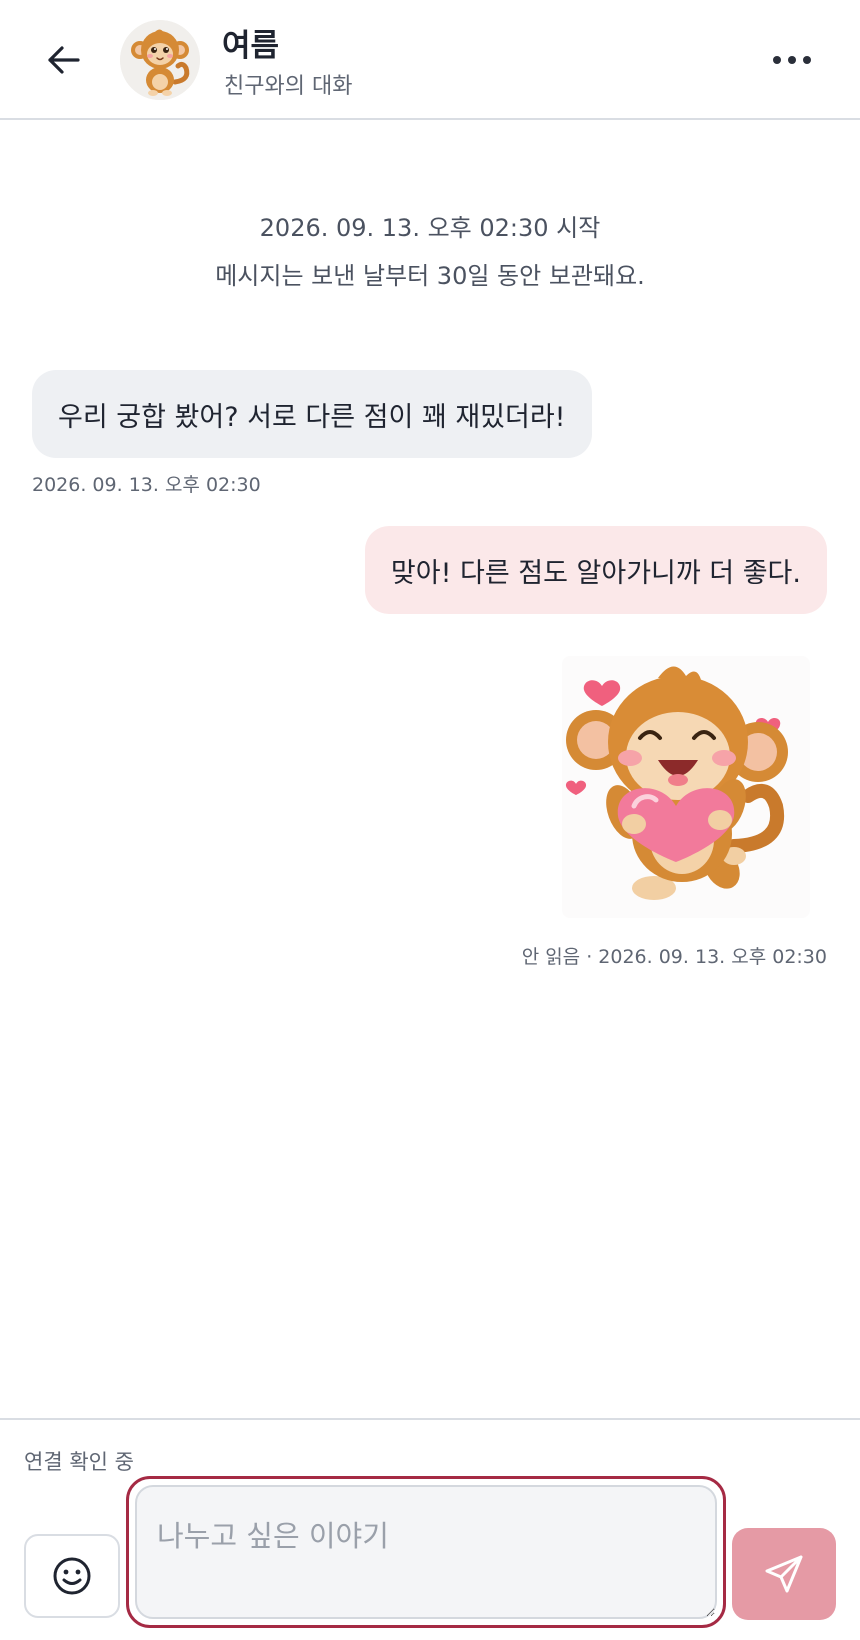 This screenshot has width=860, height=1640. I want to click on conversation-start-time: 2026. 09. 13. 오후 02:30 시작, so click(430, 228).